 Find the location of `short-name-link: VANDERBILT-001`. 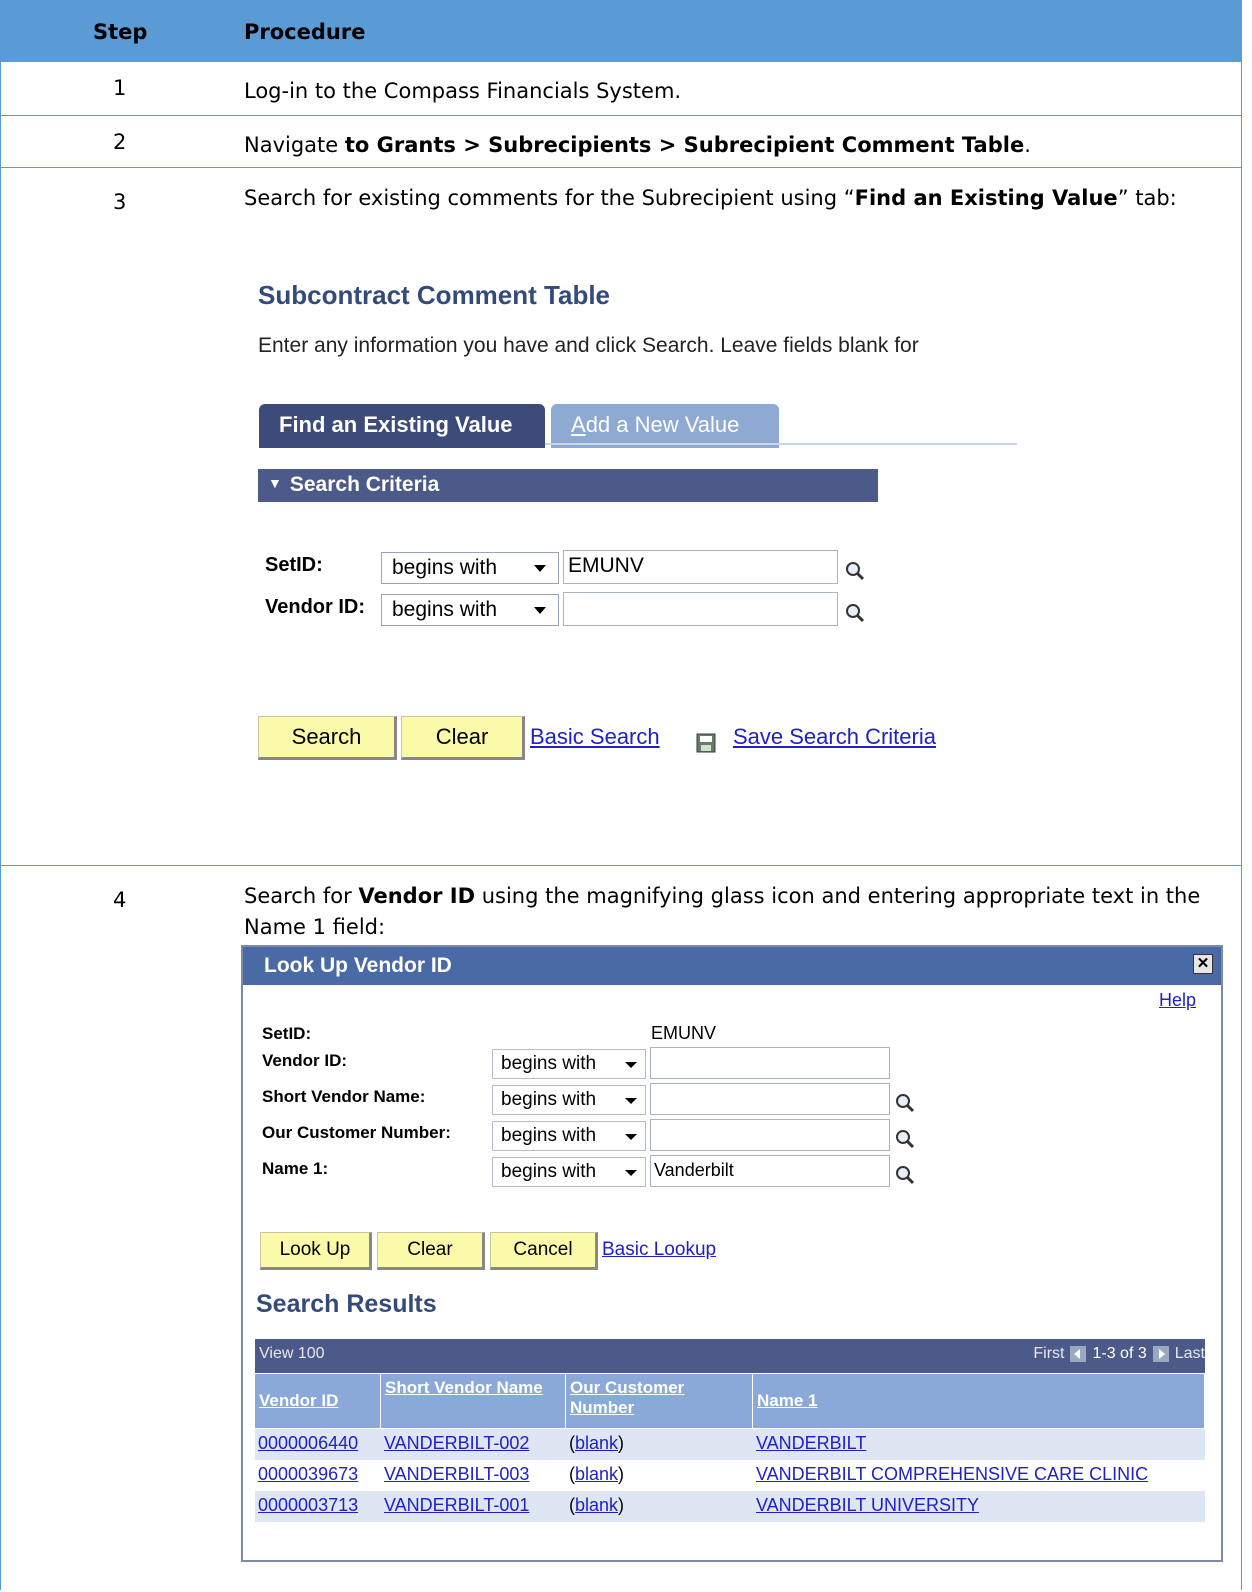

short-name-link: VANDERBILT-001 is located at coordinates (456, 1505).